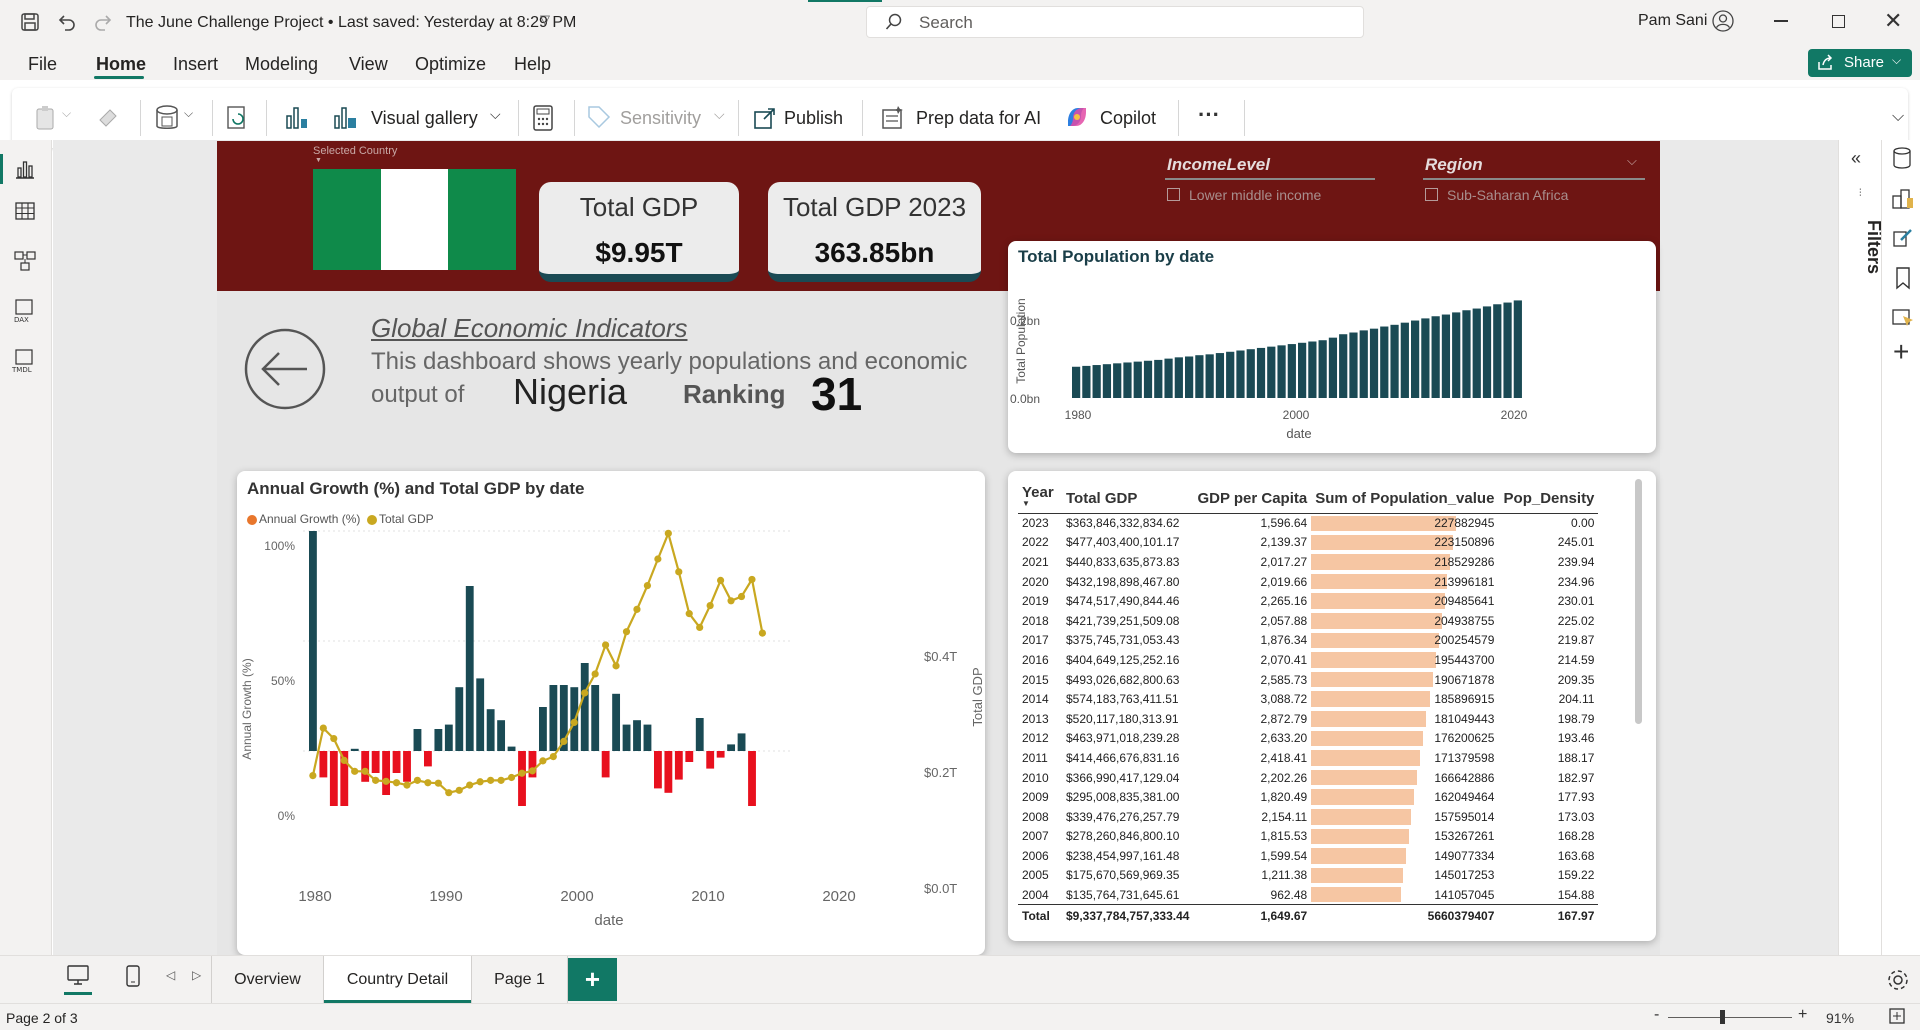 This screenshot has width=1920, height=1030. What do you see at coordinates (25, 311) in the screenshot?
I see `dax-query-view-icon: DAX` at bounding box center [25, 311].